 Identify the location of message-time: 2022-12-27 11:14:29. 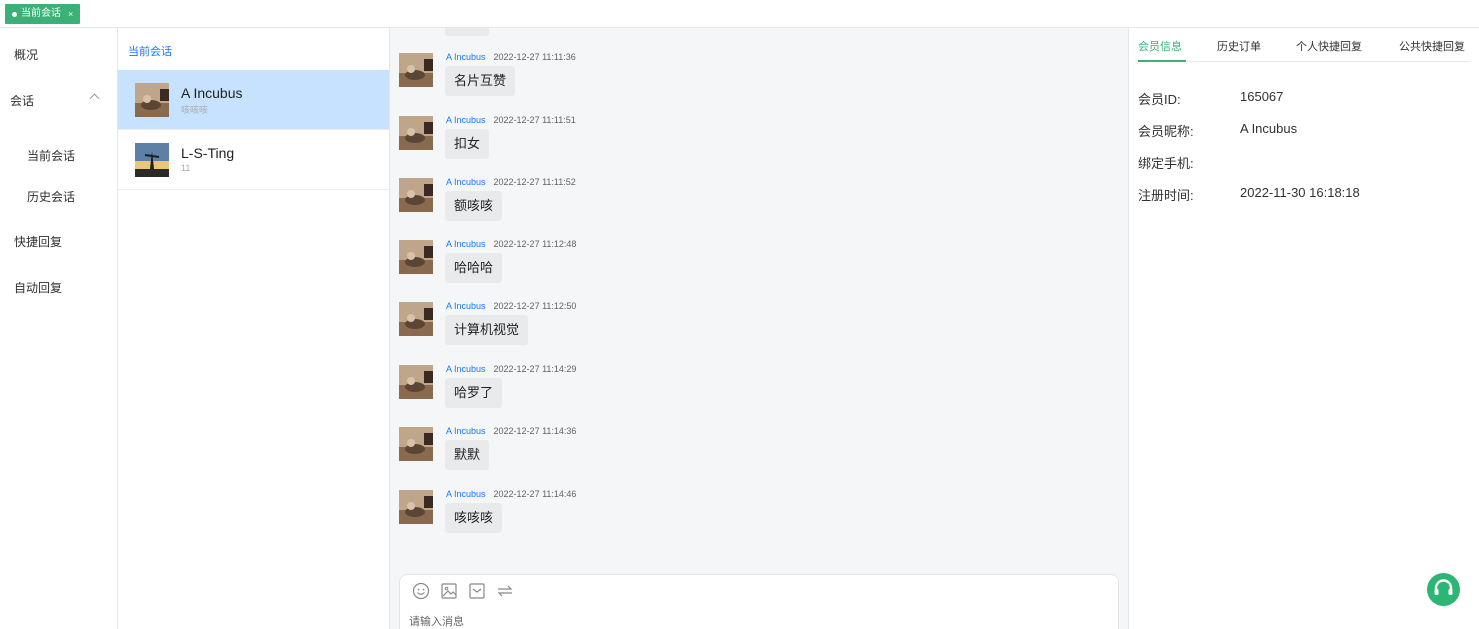
(535, 369).